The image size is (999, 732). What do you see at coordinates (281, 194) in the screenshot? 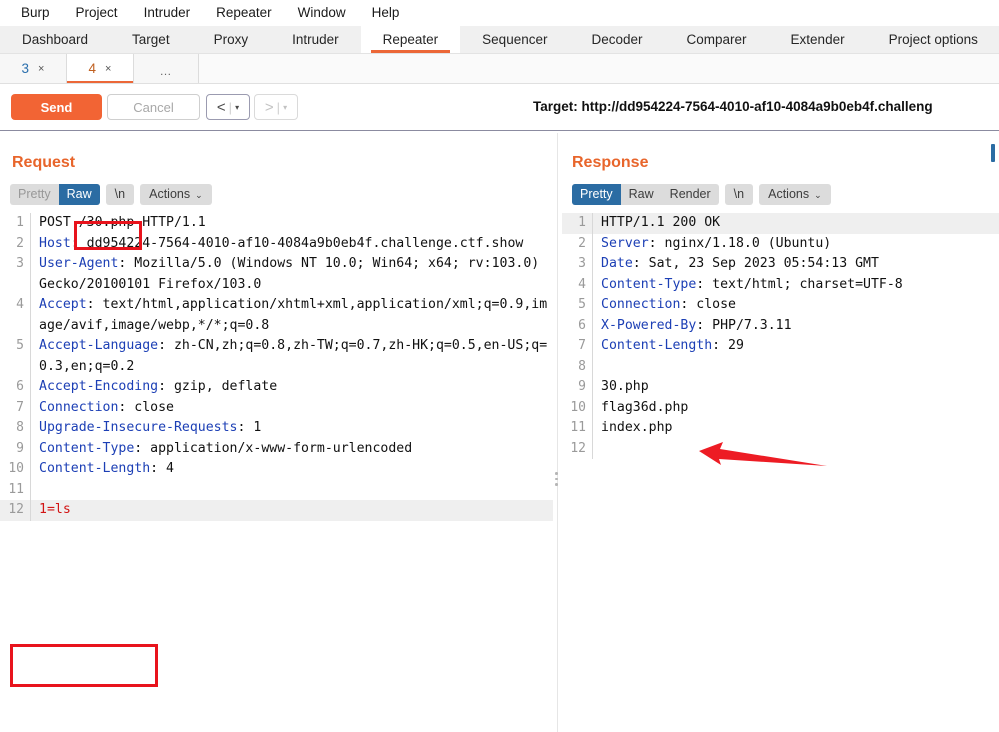
I see `request-toolbar: Pretty Raw \n Actions ⌄` at bounding box center [281, 194].